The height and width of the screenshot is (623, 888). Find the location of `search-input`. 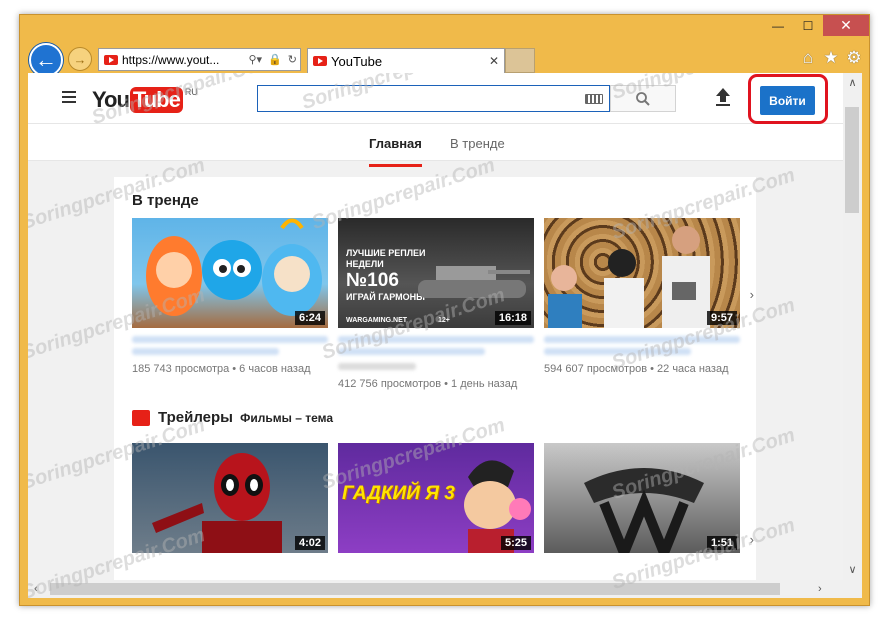

search-input is located at coordinates (433, 98).